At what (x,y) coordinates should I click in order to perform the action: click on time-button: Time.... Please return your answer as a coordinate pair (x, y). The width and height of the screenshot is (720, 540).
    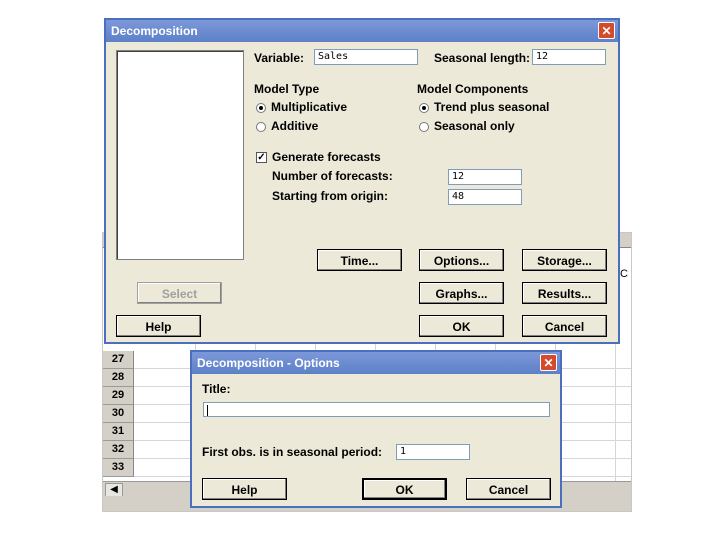
    Looking at the image, I should click on (359, 260).